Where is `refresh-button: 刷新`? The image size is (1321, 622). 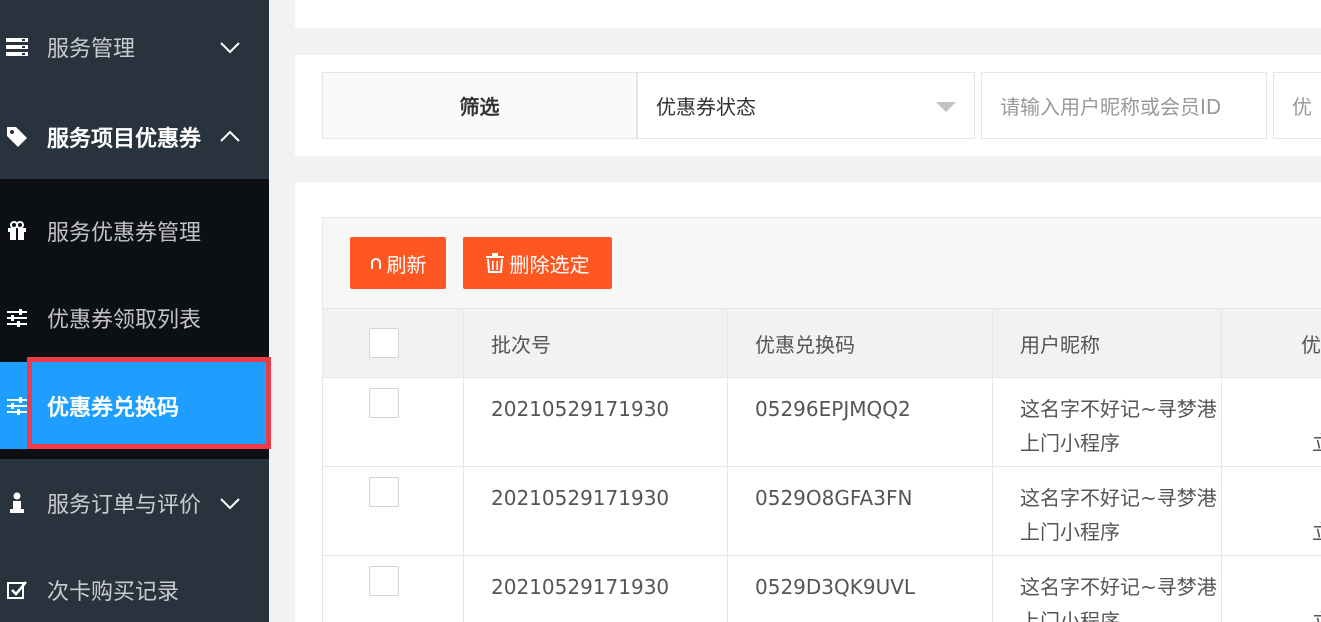
refresh-button: 刷新 is located at coordinates (398, 263).